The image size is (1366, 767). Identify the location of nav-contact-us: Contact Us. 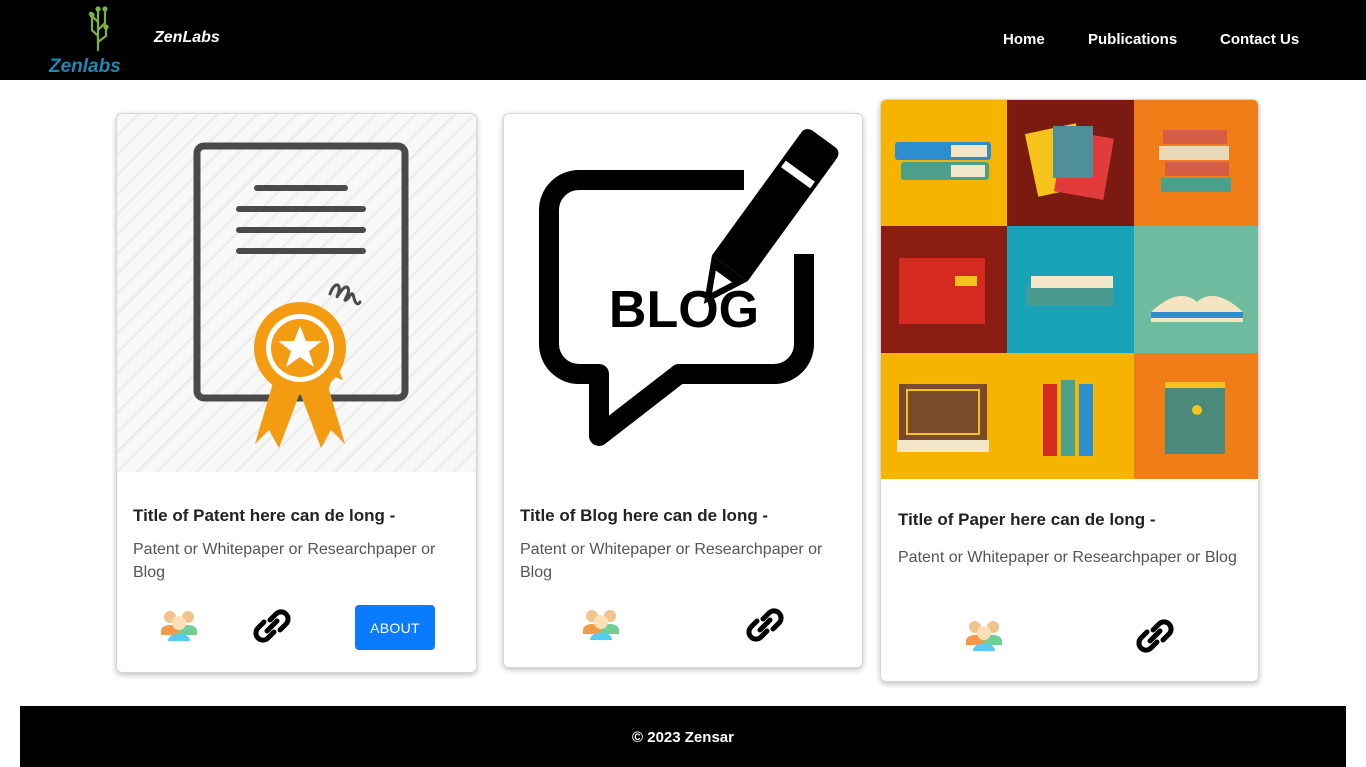
(1259, 39).